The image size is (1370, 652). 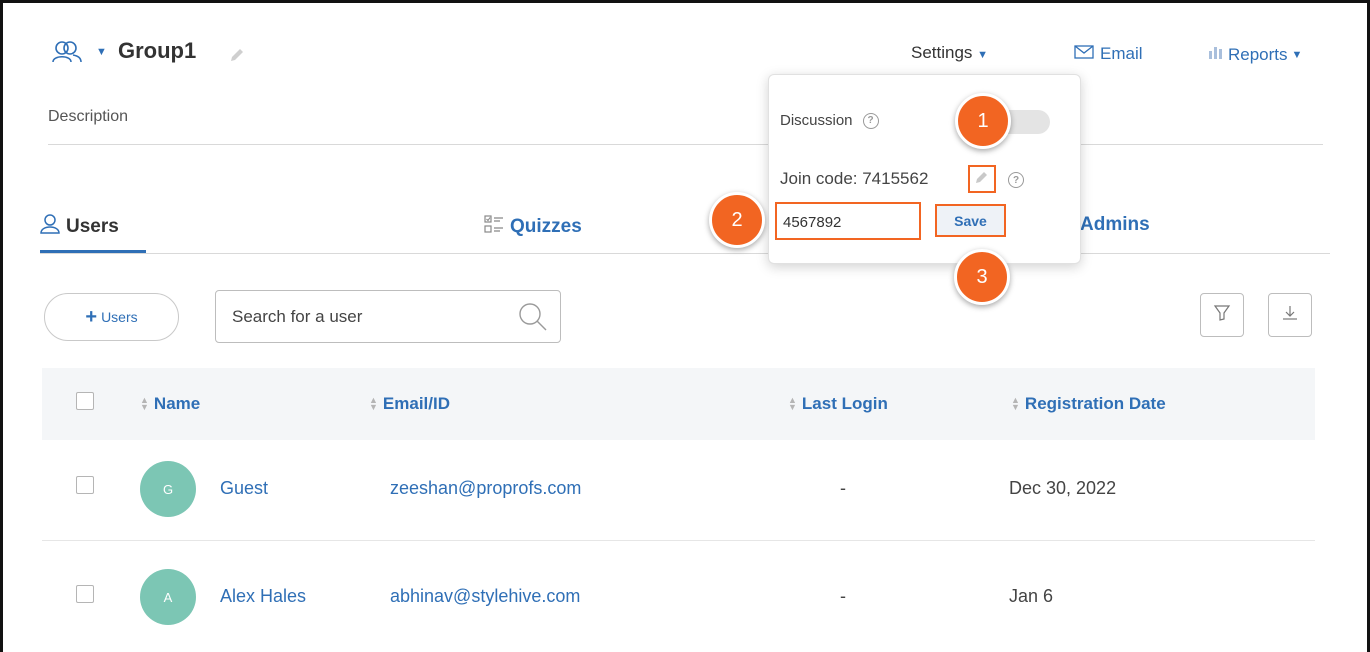 I want to click on tab-users-label: Users, so click(x=92, y=226).